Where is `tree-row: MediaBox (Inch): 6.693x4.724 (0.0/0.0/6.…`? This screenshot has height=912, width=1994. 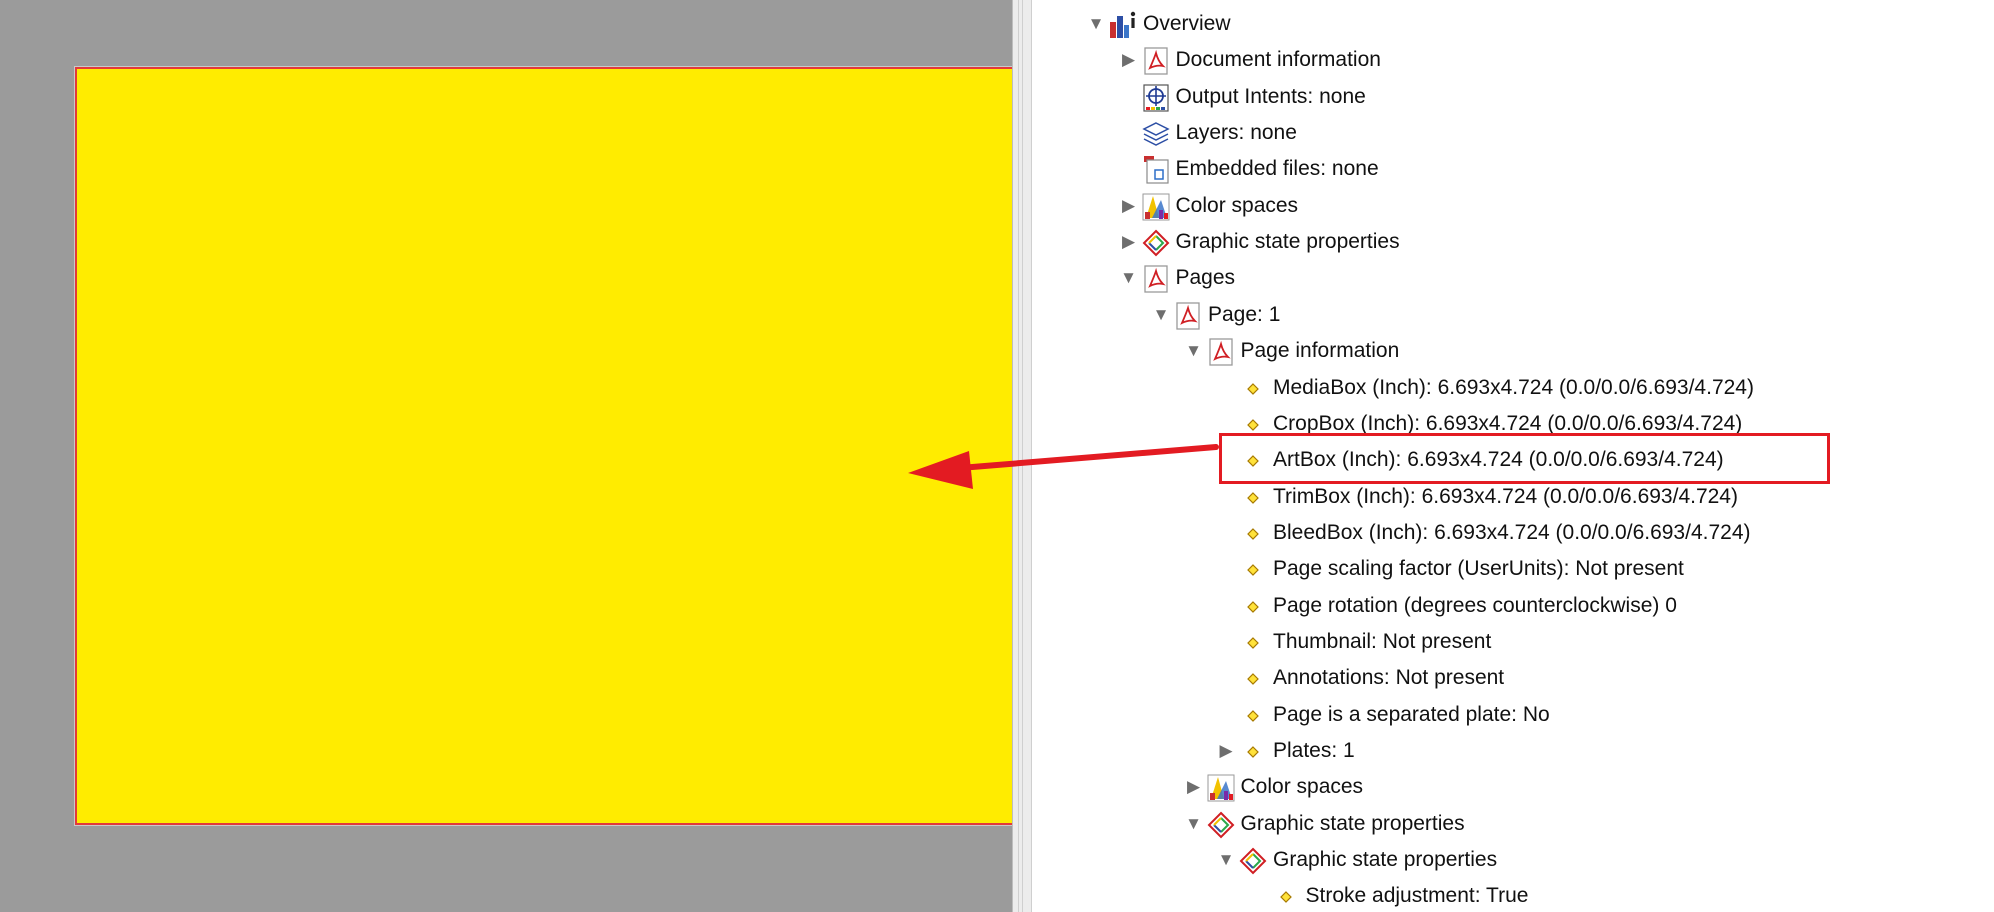
tree-row: MediaBox (Inch): 6.693x4.724 (0.0/0.0/6.… is located at coordinates (1513, 388).